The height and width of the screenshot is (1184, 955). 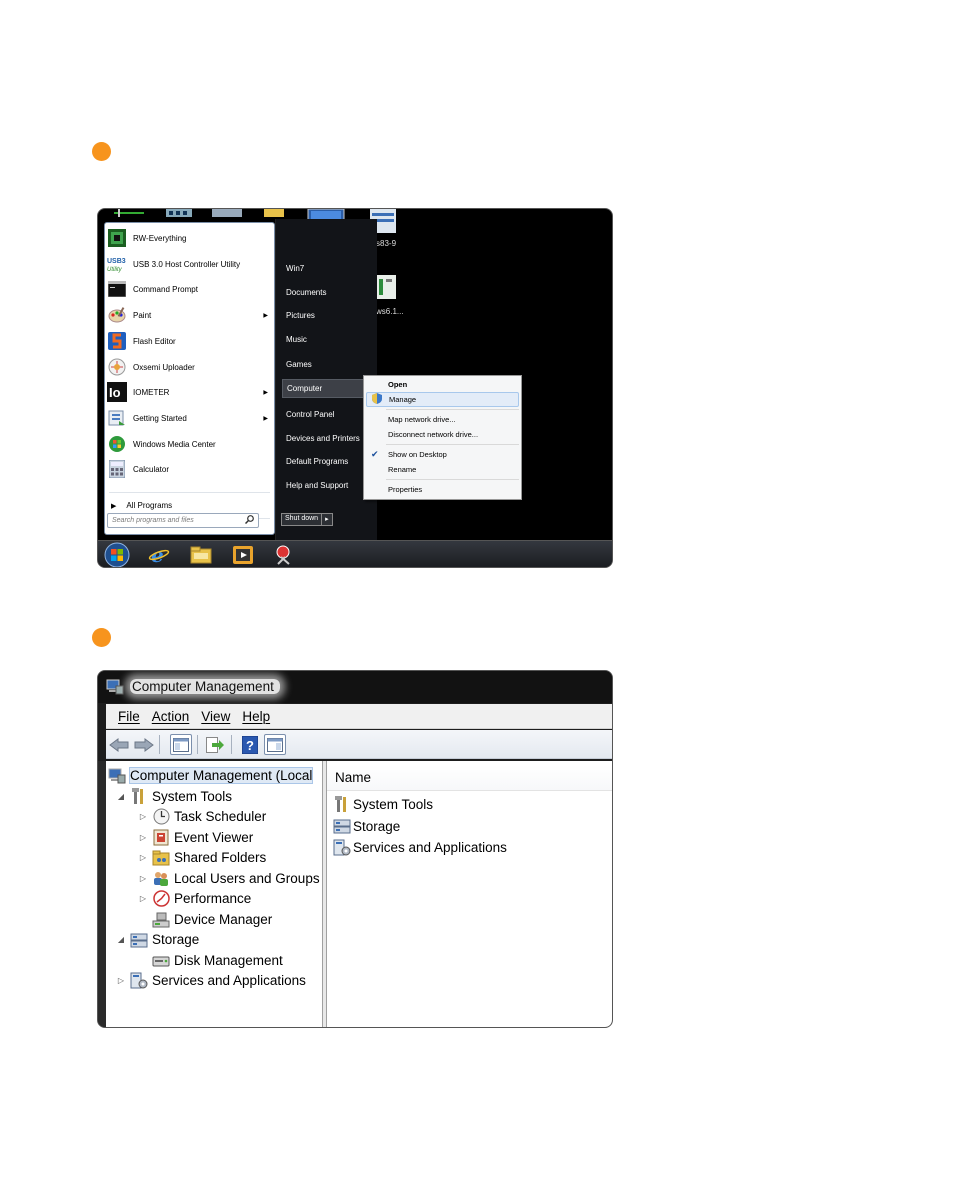 I want to click on start-orb-icon, so click(x=117, y=554).